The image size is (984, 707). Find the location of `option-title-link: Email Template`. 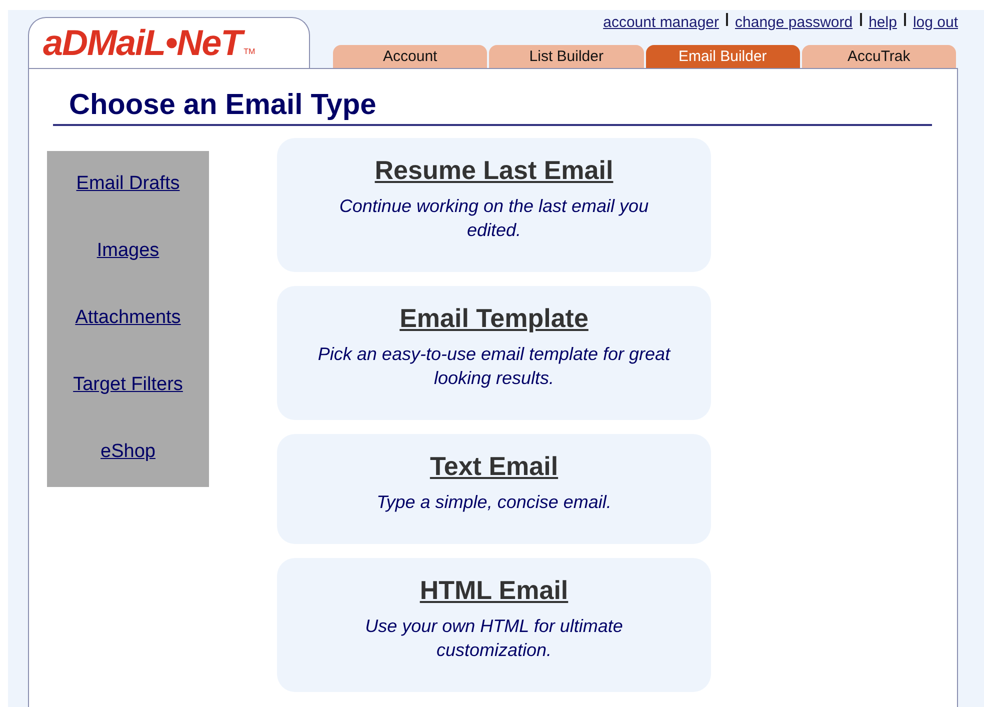

option-title-link: Email Template is located at coordinates (494, 318).